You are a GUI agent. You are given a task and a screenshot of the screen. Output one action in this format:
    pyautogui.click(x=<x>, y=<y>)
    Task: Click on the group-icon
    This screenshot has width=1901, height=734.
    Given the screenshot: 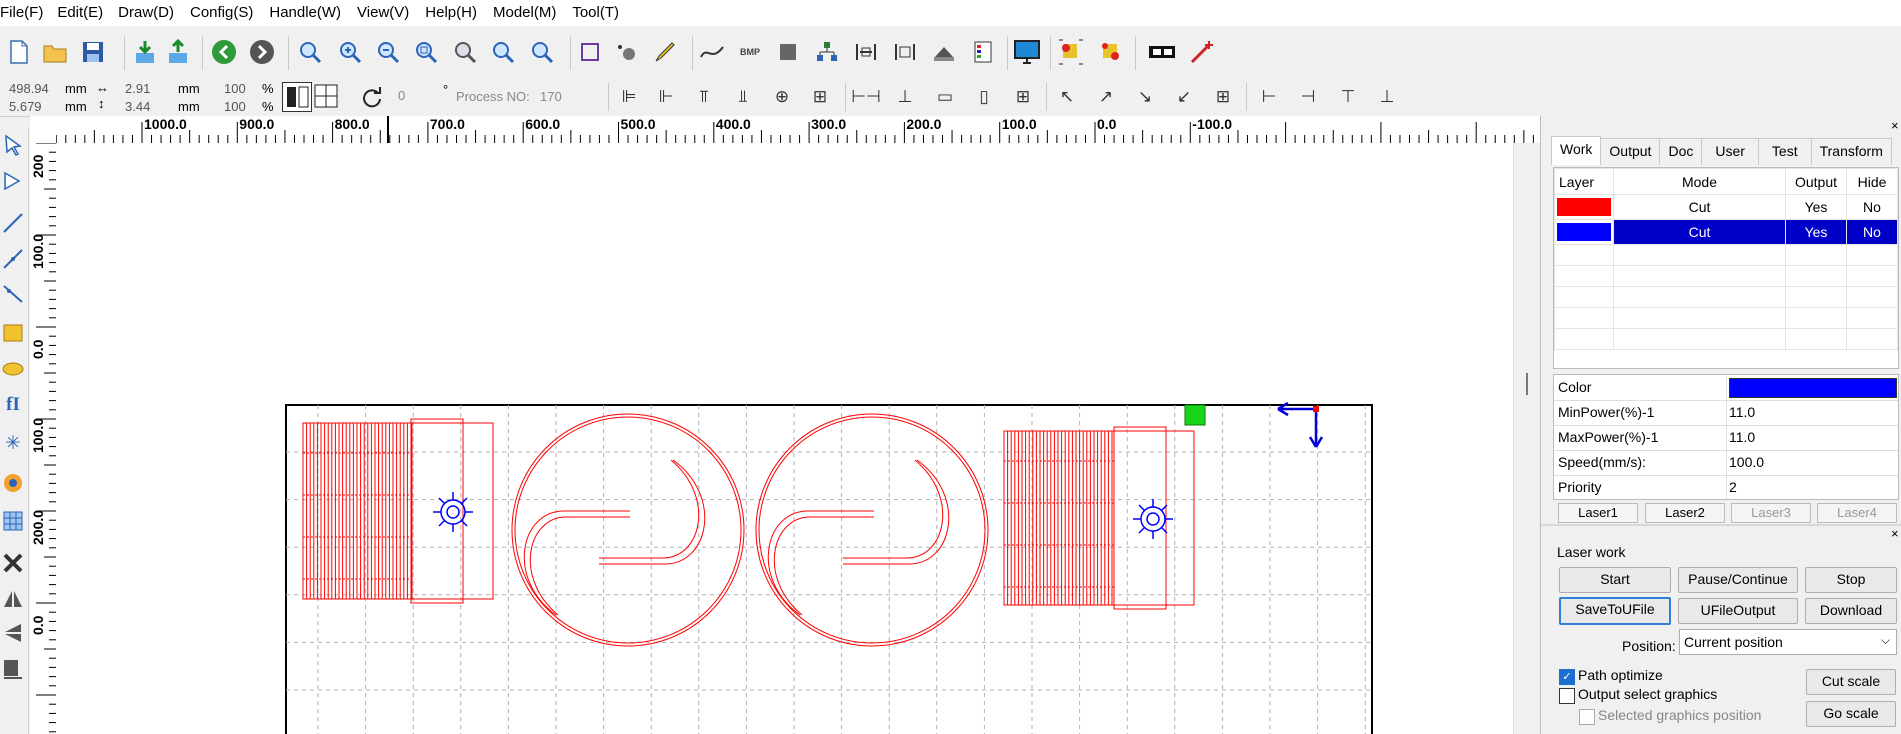 What is the action you would take?
    pyautogui.click(x=827, y=52)
    